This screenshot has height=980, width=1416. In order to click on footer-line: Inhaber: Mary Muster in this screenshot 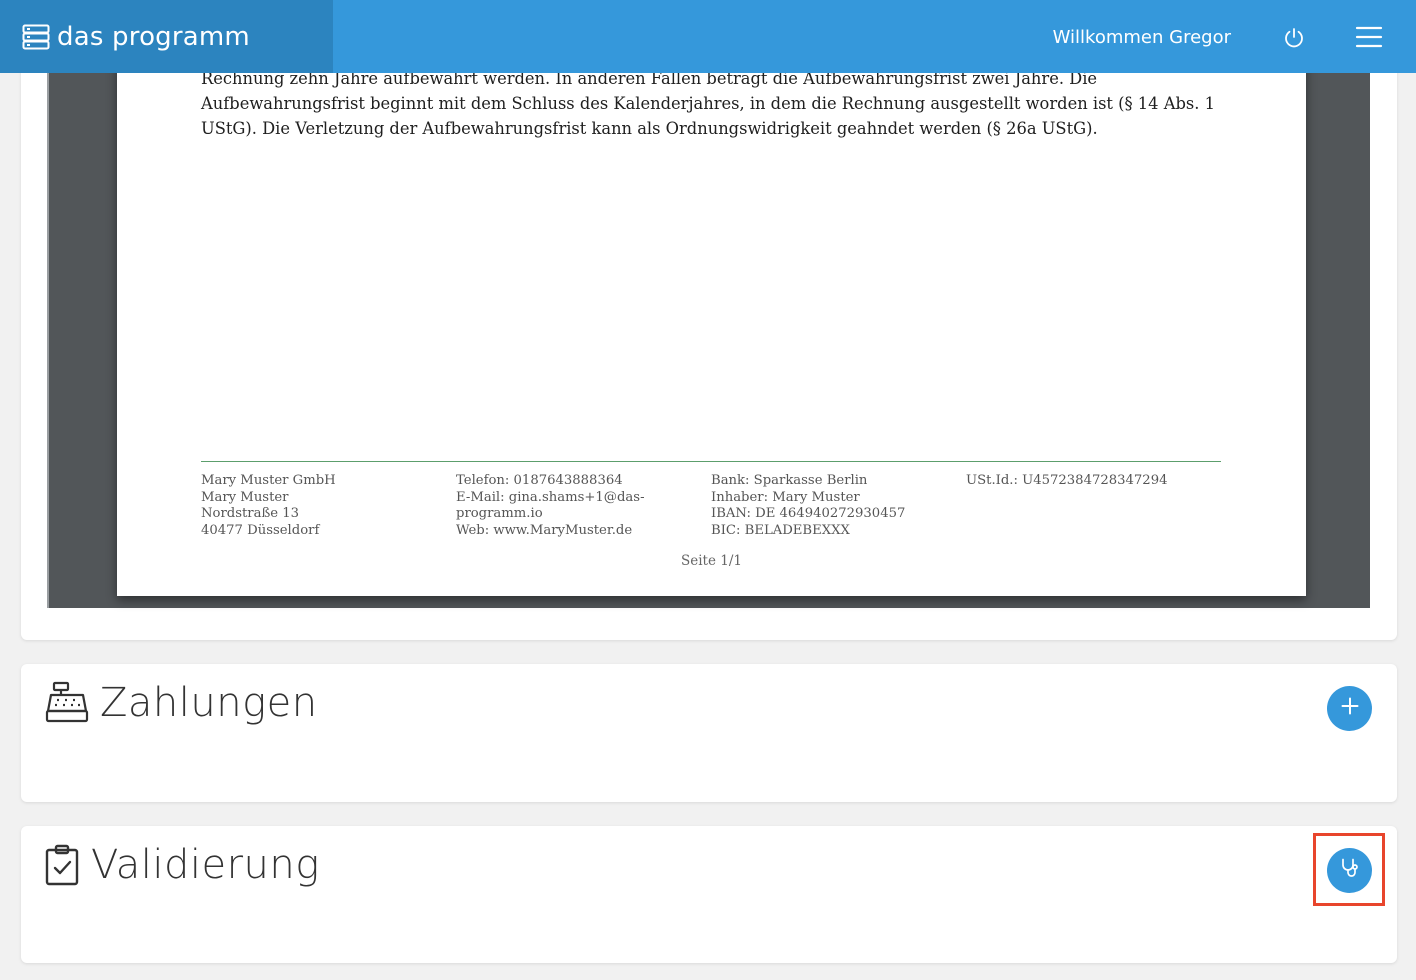, I will do `click(785, 497)`.